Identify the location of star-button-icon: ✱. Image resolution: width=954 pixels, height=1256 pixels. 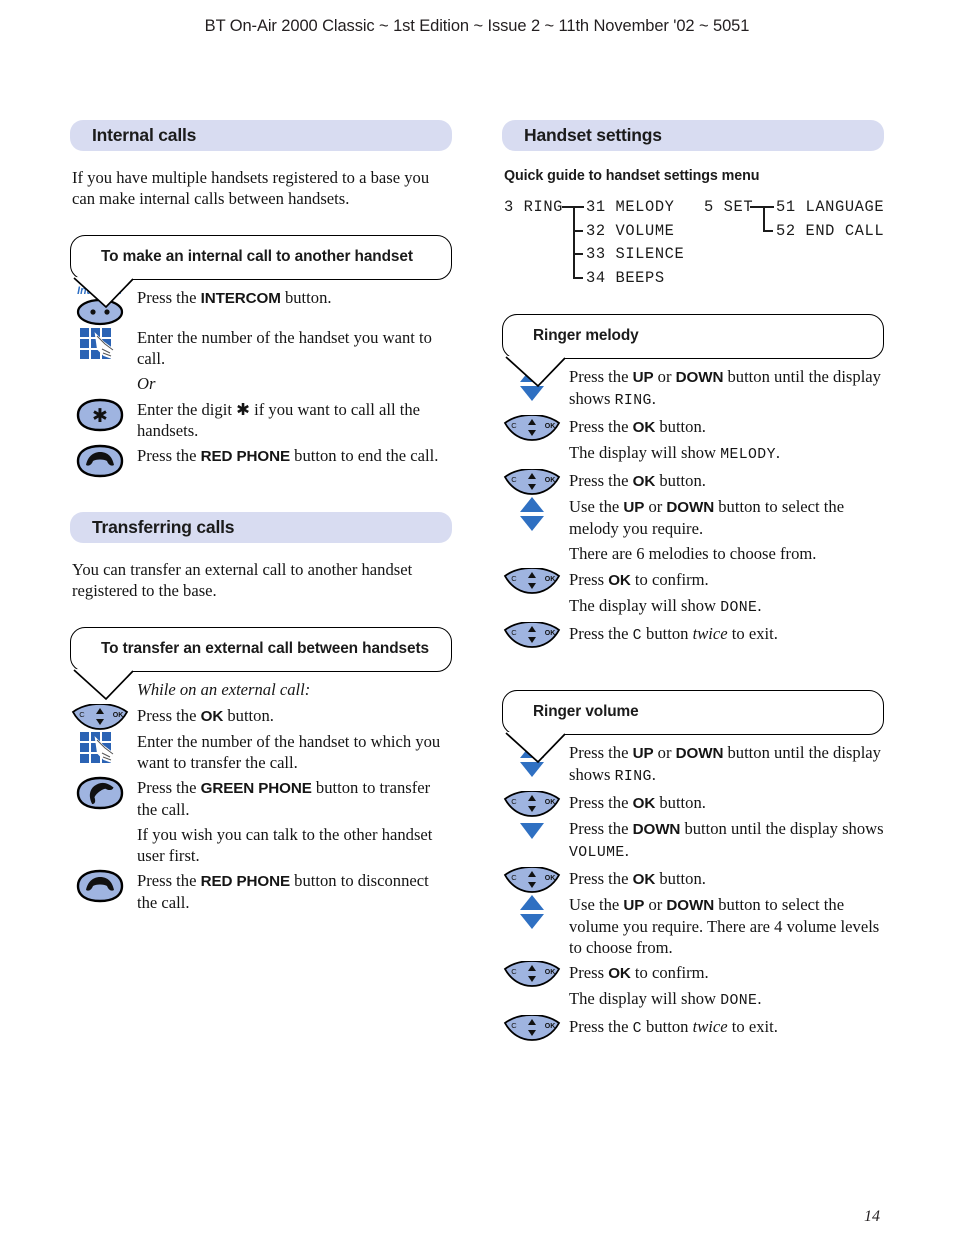
(100, 415).